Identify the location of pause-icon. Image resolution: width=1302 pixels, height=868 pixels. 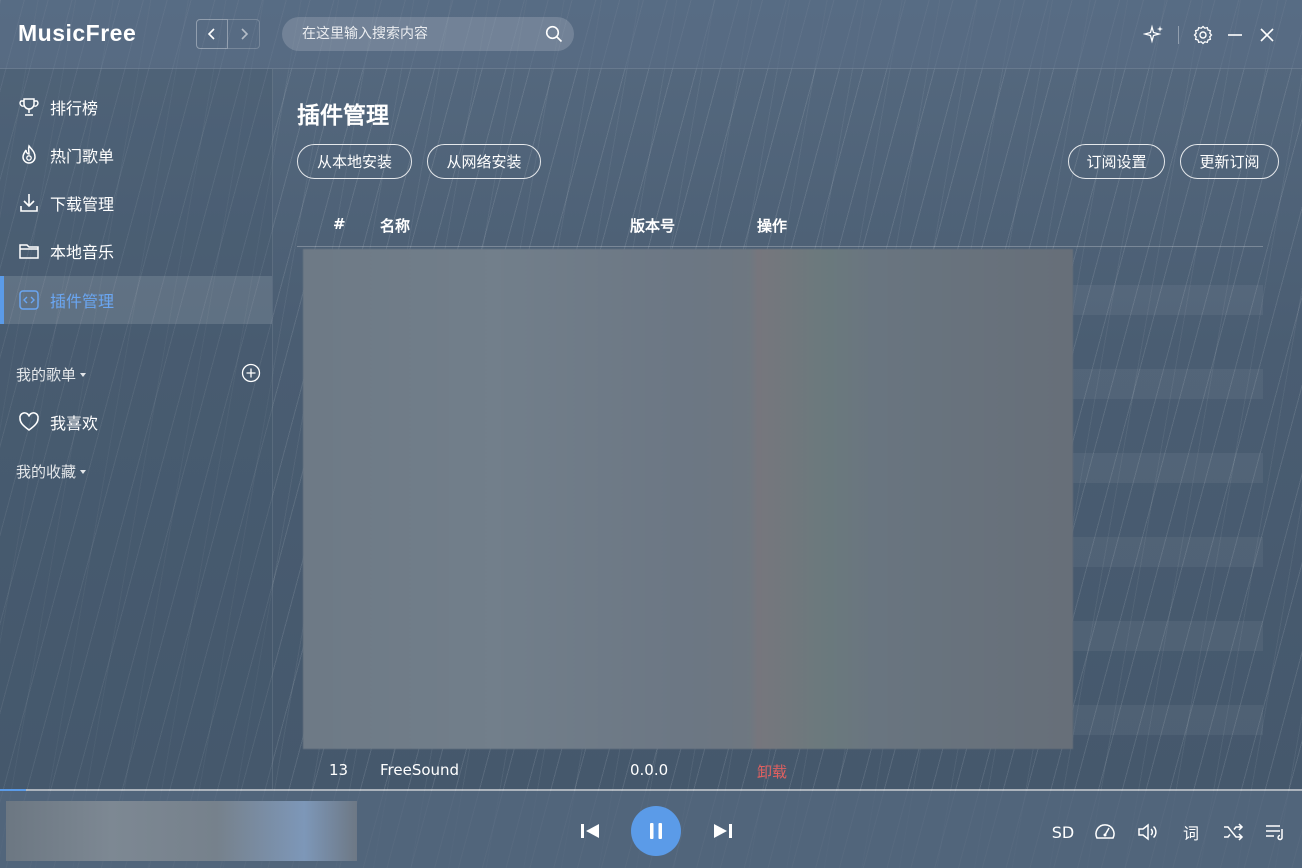
(656, 831).